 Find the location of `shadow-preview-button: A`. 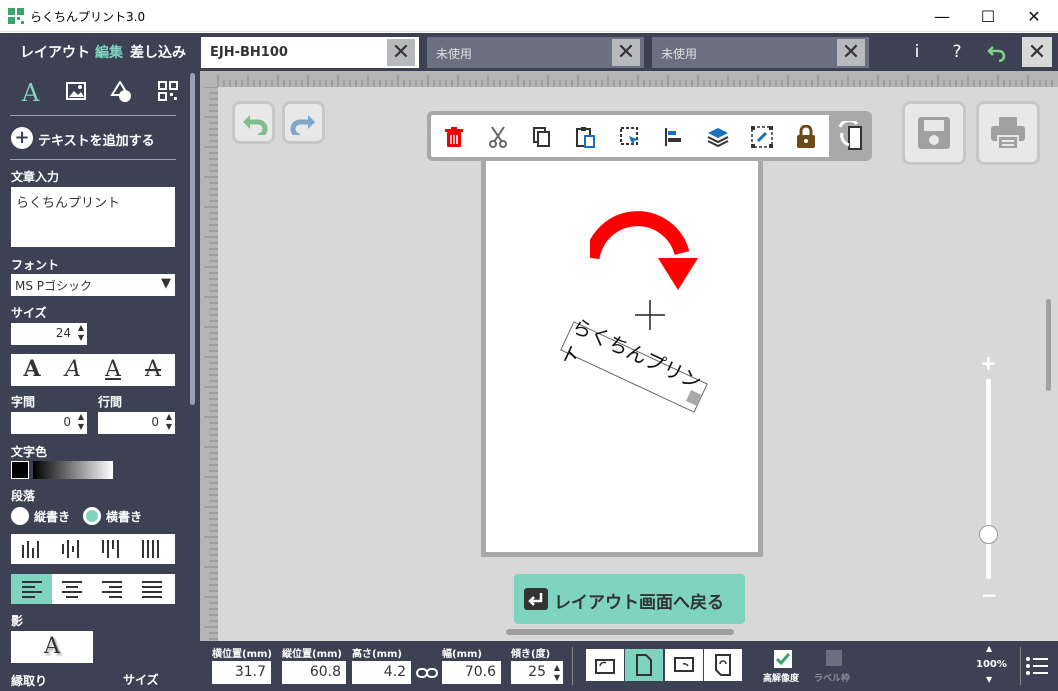

shadow-preview-button: A is located at coordinates (52, 647).